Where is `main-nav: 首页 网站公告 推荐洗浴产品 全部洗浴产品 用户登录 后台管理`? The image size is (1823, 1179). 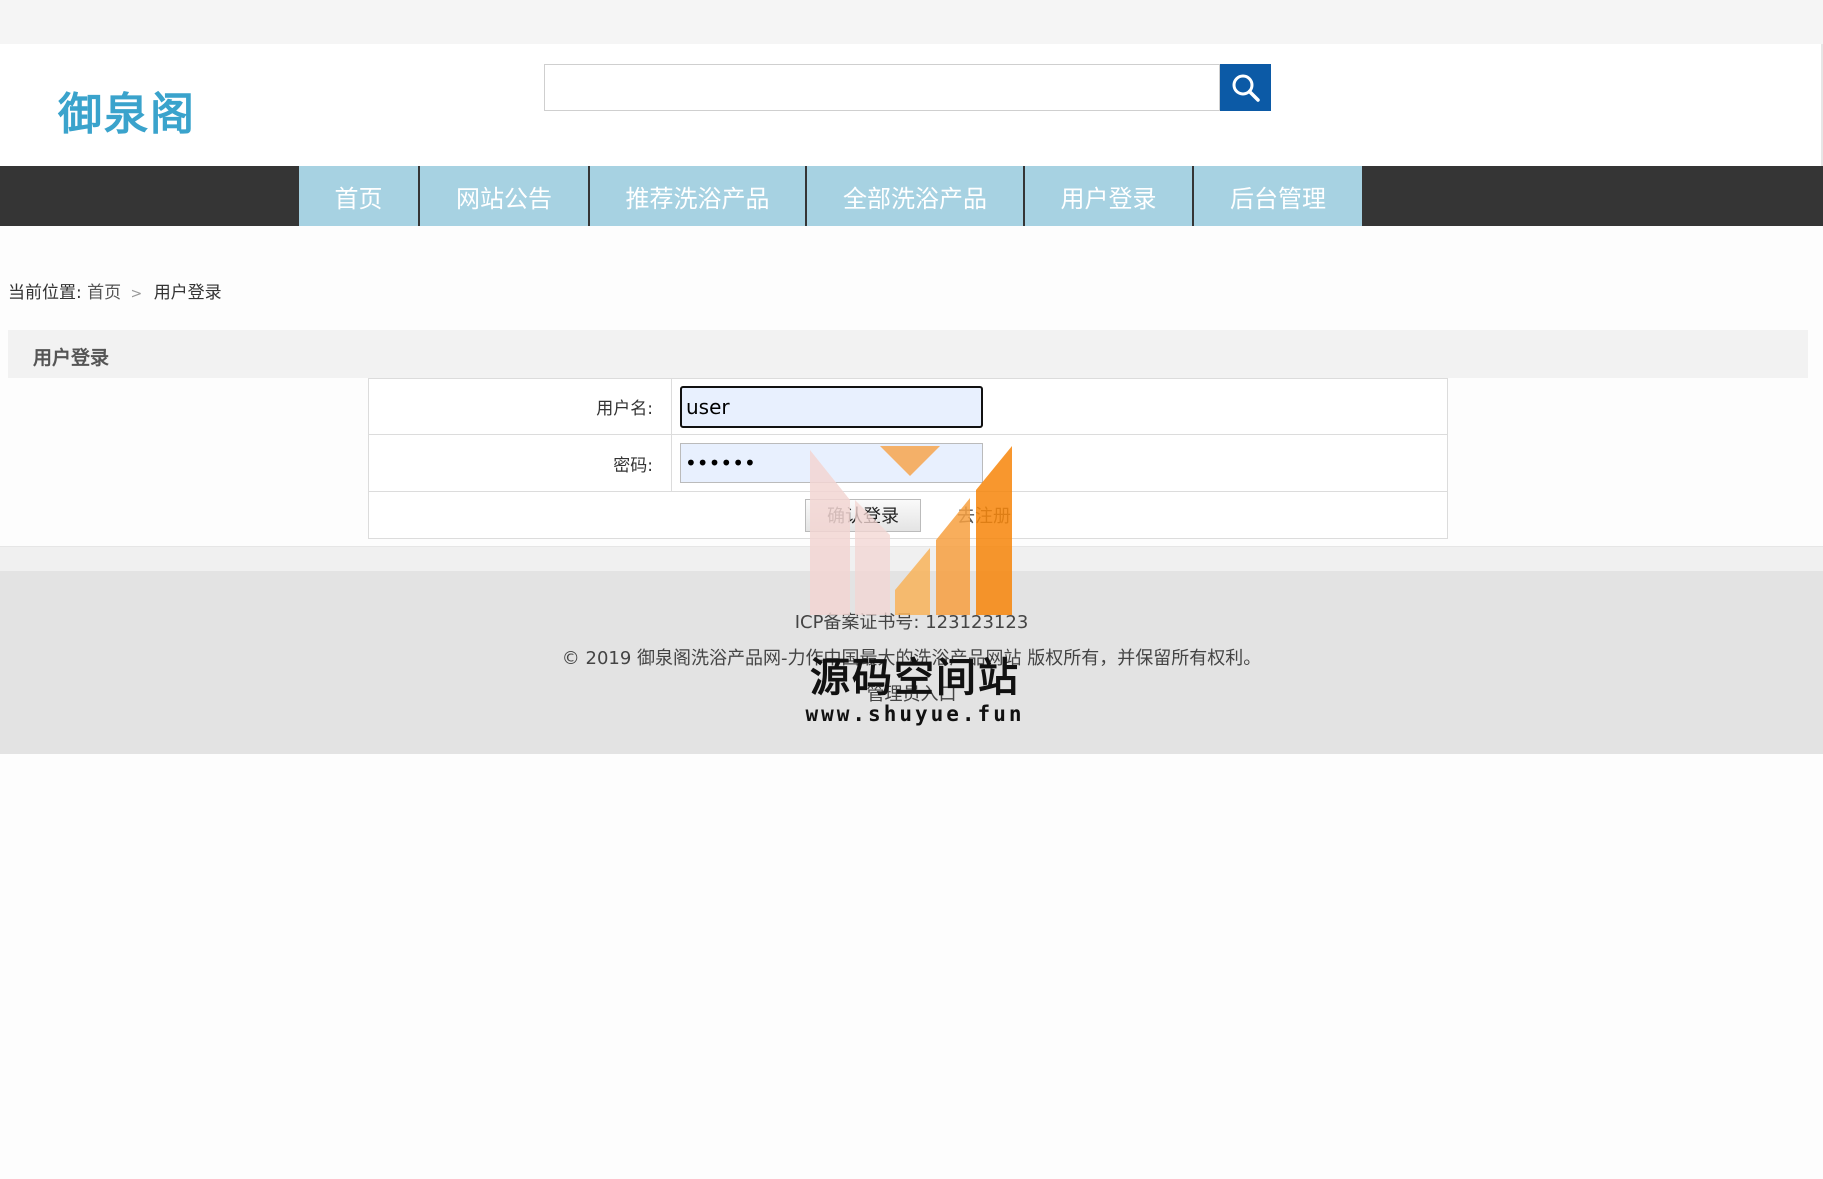
main-nav: 首页 网站公告 推荐洗浴产品 全部洗浴产品 用户登录 后台管理 is located at coordinates (911, 196).